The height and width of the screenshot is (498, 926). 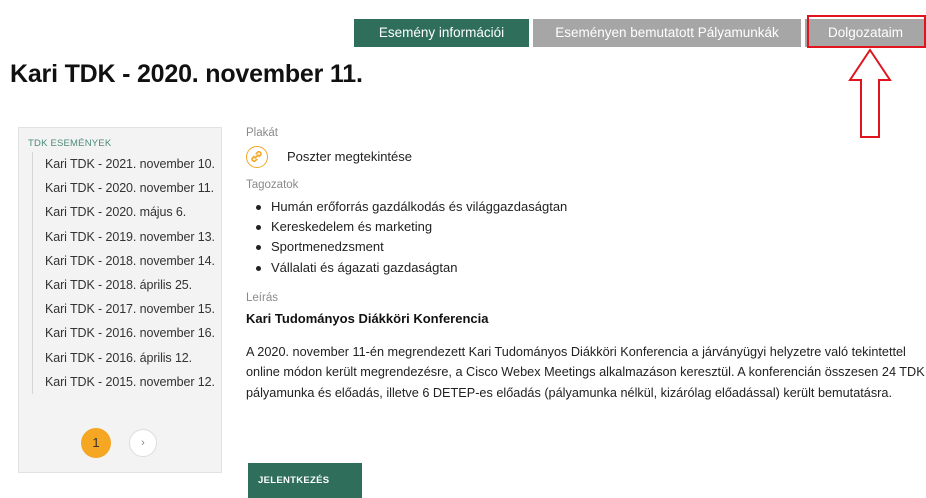 I want to click on sidebar-item: Kari TDK - 2015. november 12., so click(x=124, y=381).